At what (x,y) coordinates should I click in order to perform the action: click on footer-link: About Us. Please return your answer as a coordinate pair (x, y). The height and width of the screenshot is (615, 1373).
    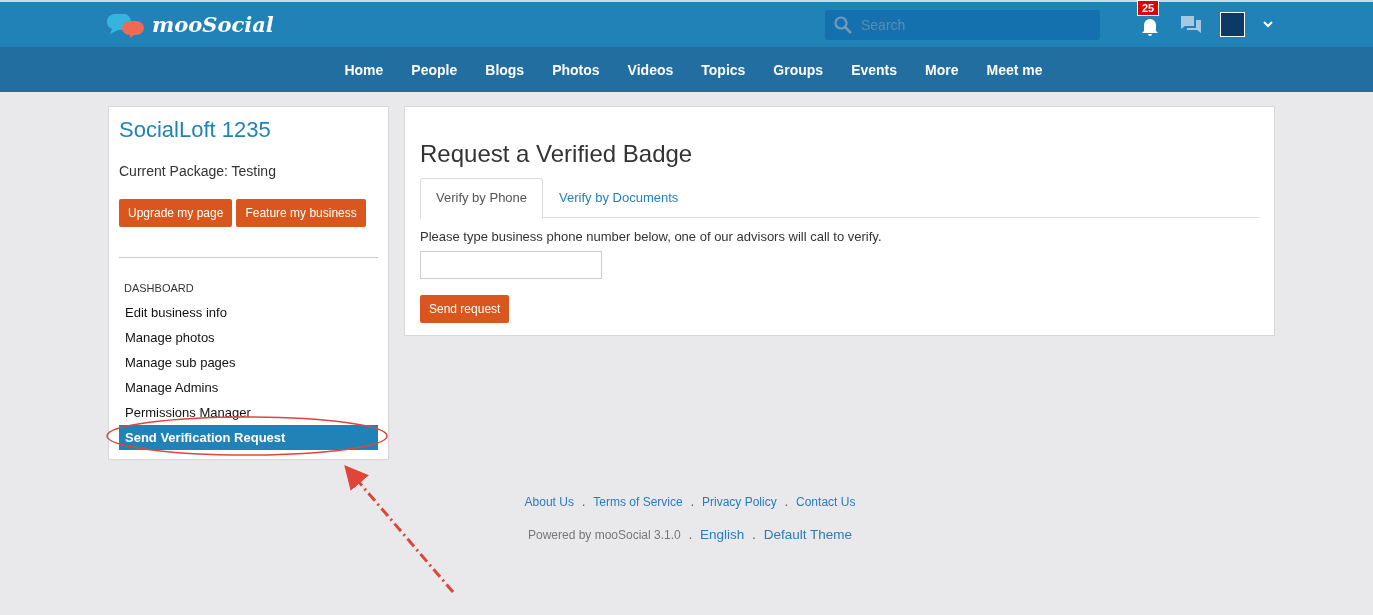
    Looking at the image, I should click on (549, 502).